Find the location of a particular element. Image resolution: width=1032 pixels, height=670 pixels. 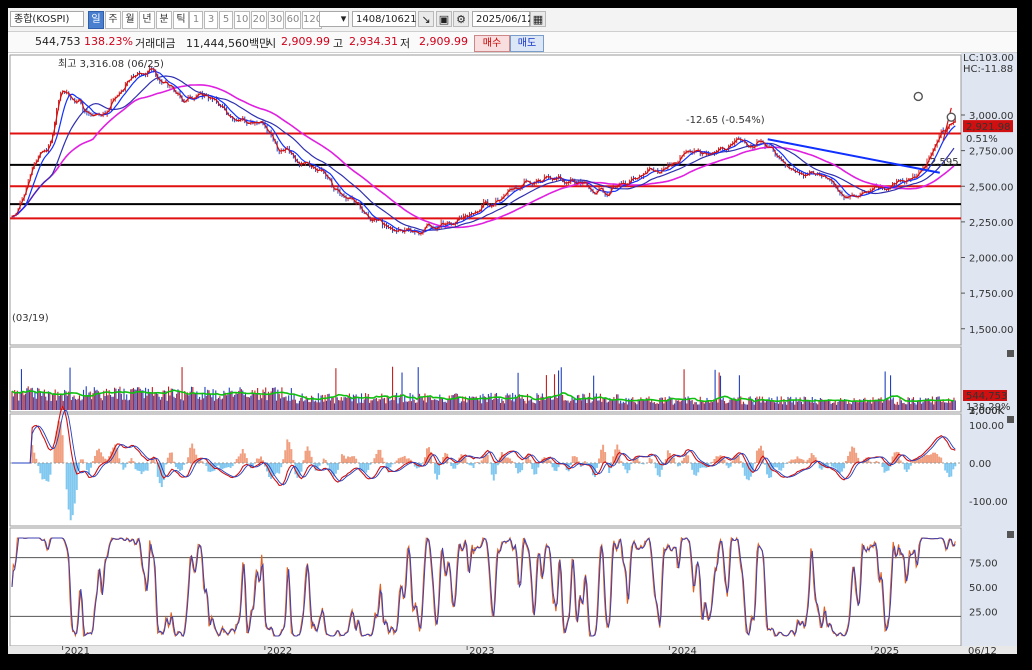

stoch-panel-menu-icon is located at coordinates (1010, 534).